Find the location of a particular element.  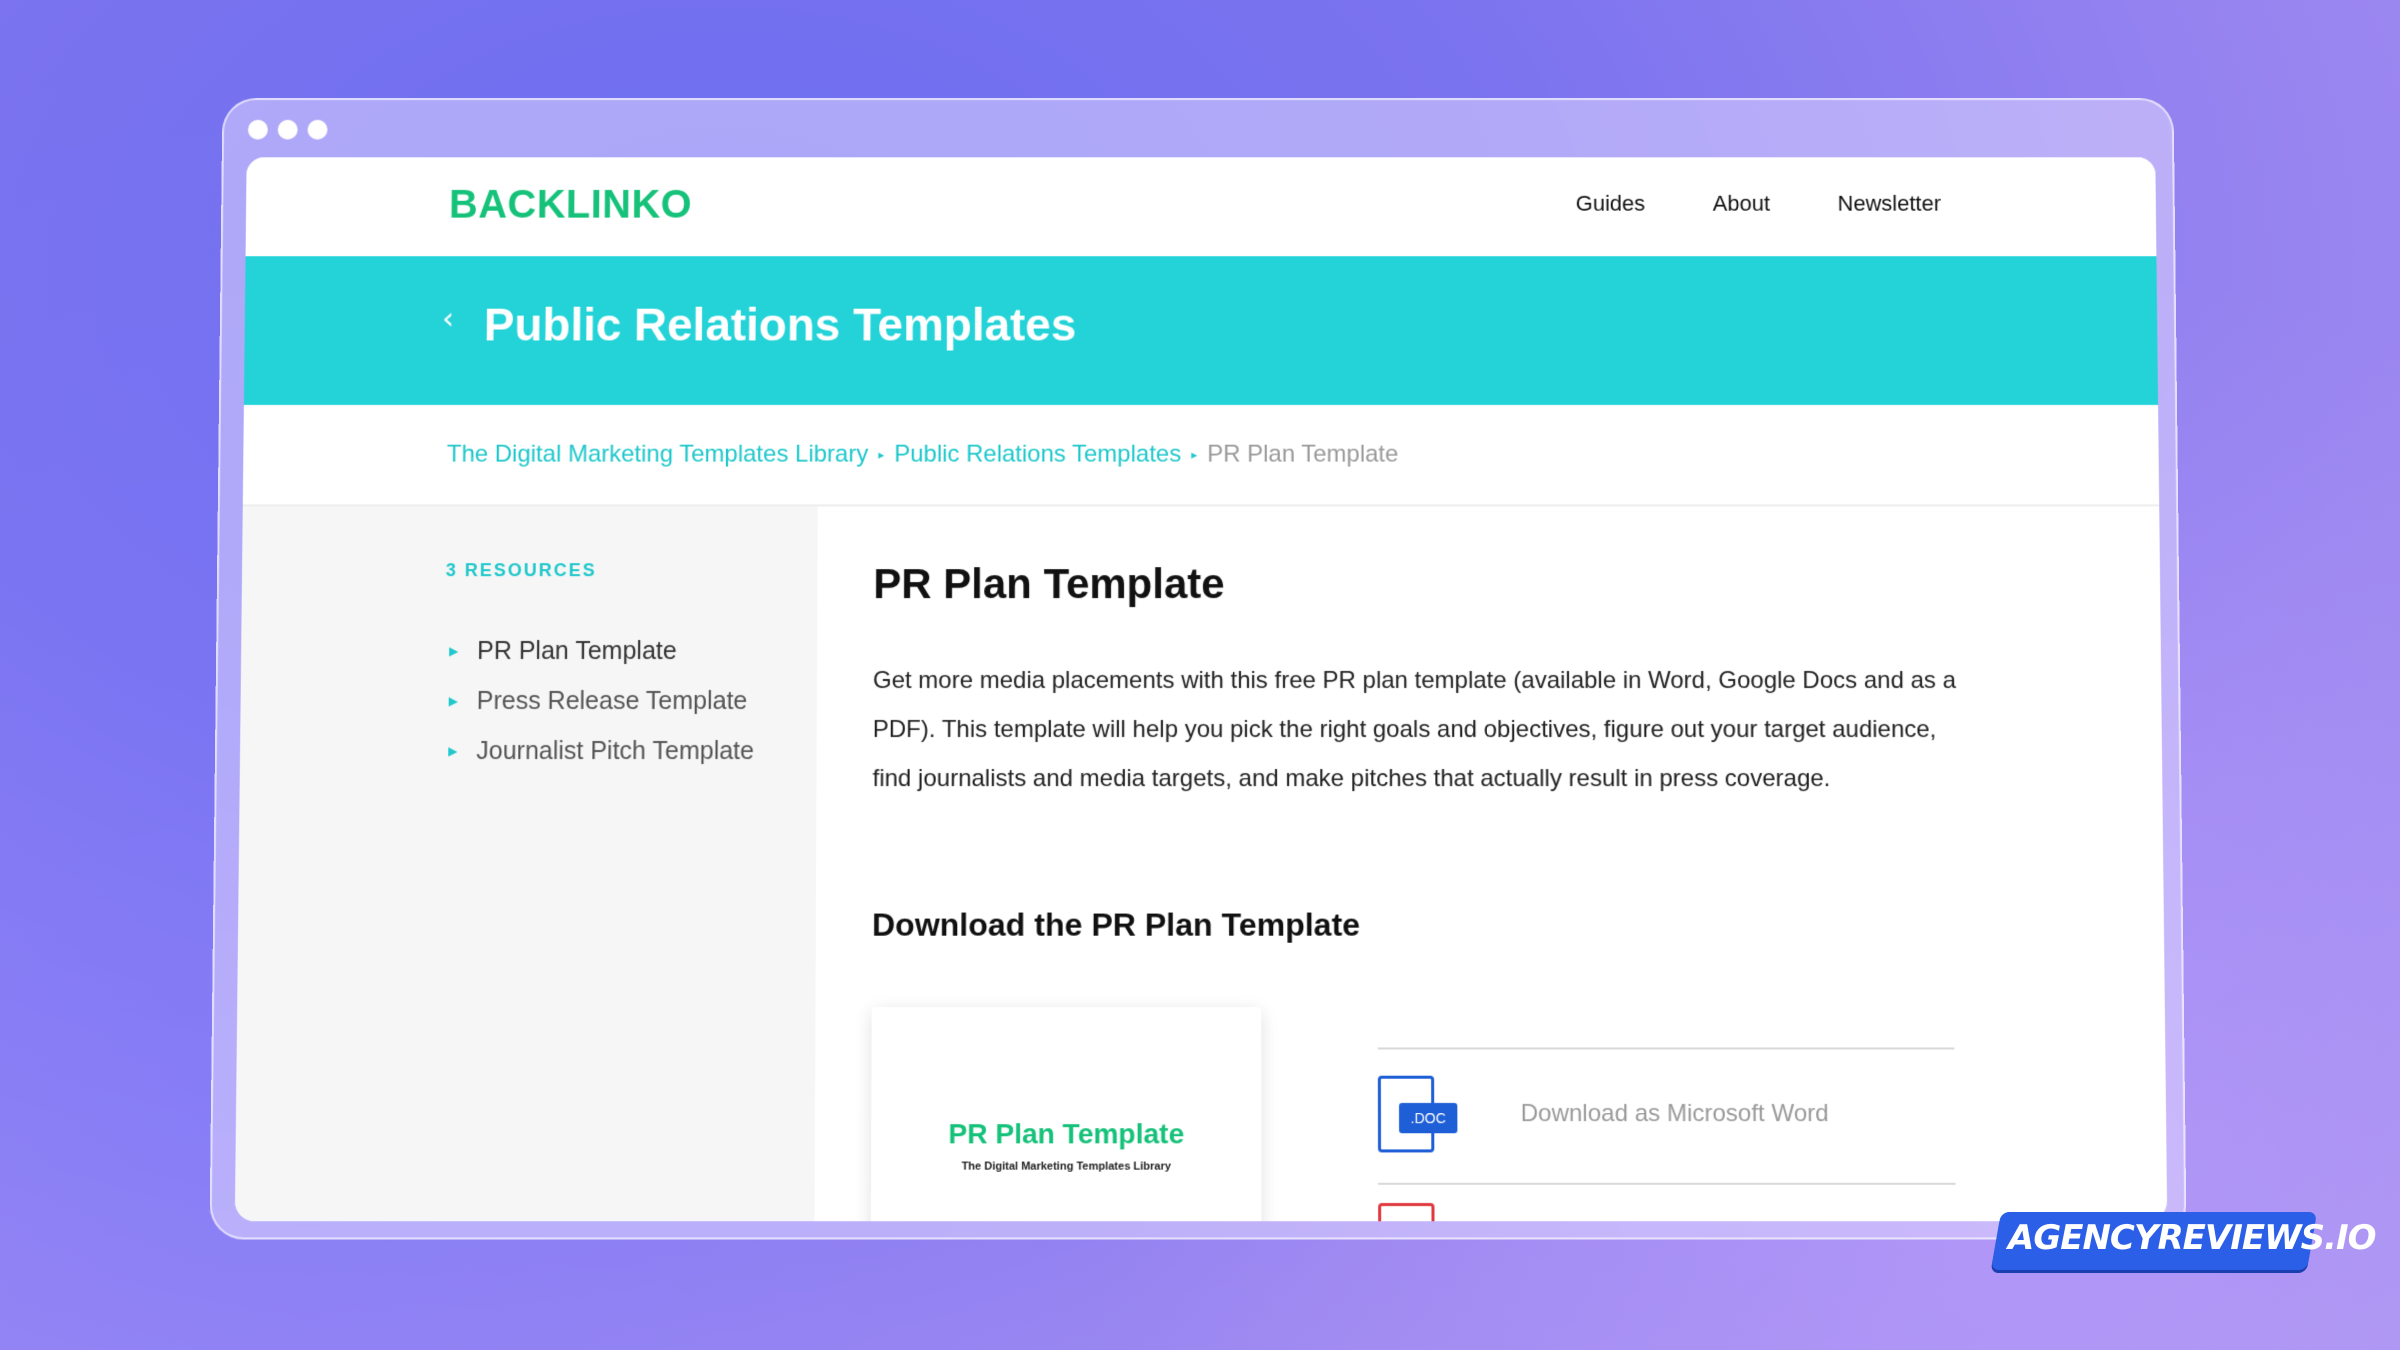

sidebar-item-pr-plan: ▶ PR Plan Template is located at coordinates (600, 651).